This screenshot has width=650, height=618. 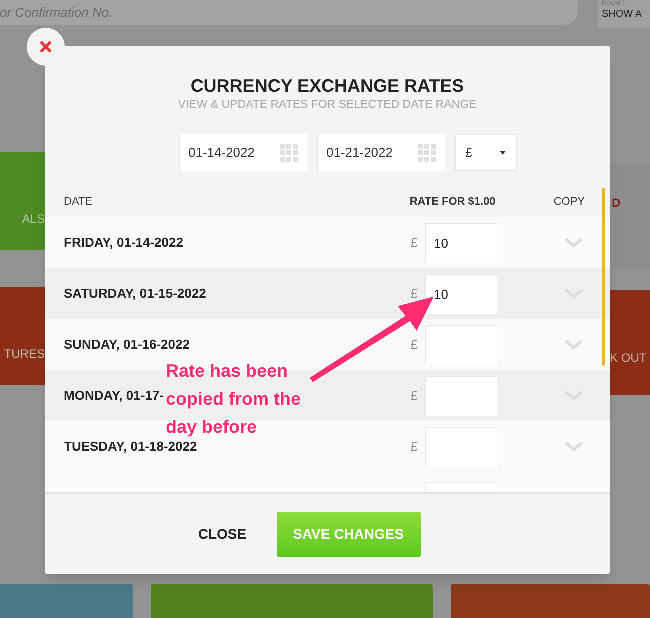 I want to click on currency-select: £, so click(x=485, y=152).